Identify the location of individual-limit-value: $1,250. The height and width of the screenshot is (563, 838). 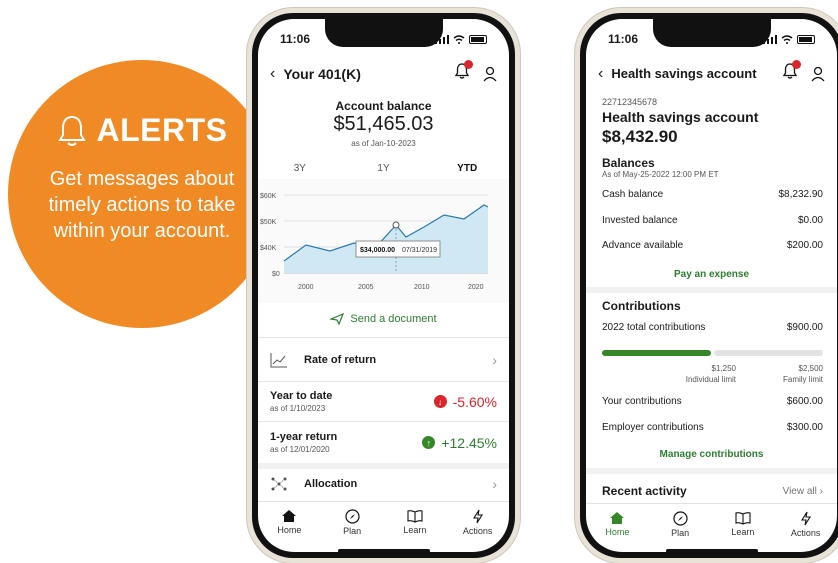
(723, 368).